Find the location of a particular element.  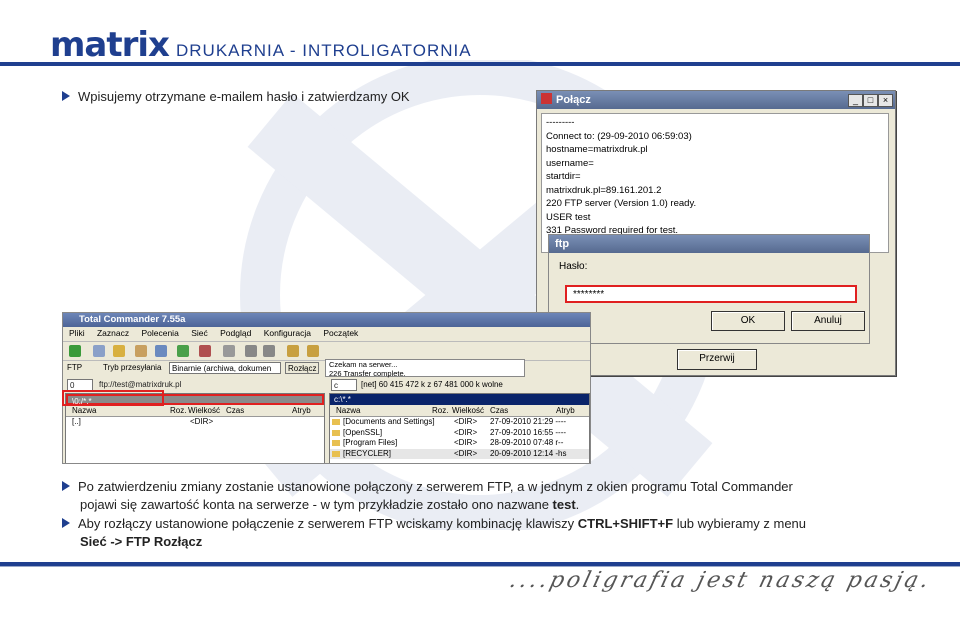

menu-item-polecenia: Polecenia is located at coordinates (159, 333).